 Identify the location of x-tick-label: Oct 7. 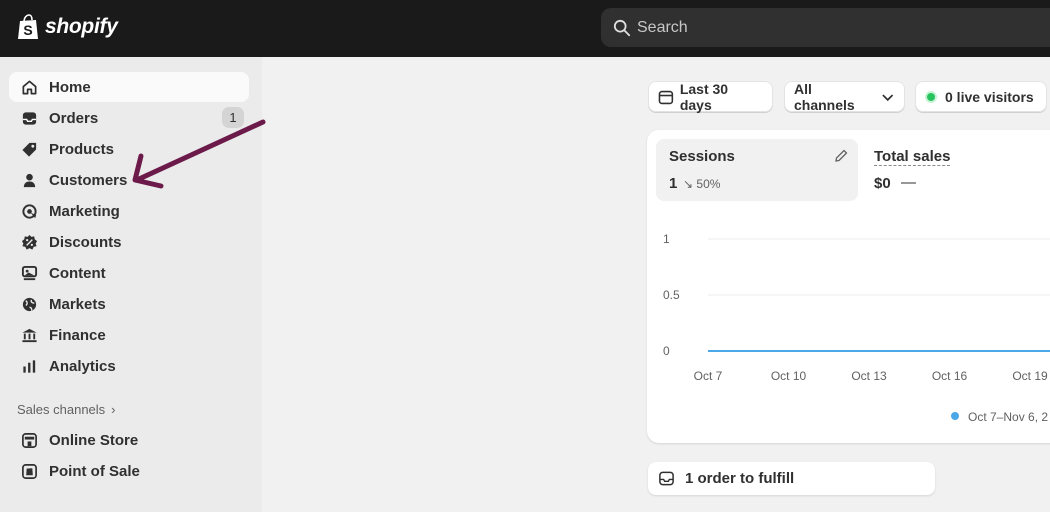
(708, 376).